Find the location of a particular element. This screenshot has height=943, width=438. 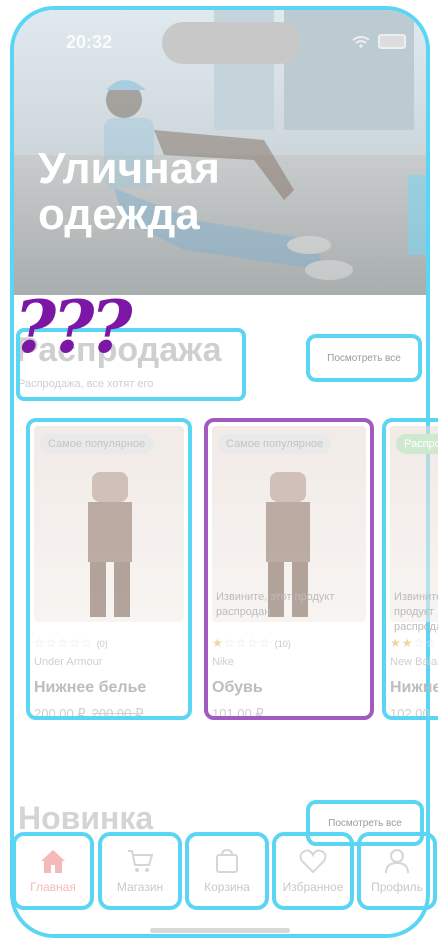

product-brand: New Balance is located at coordinates (414, 662).